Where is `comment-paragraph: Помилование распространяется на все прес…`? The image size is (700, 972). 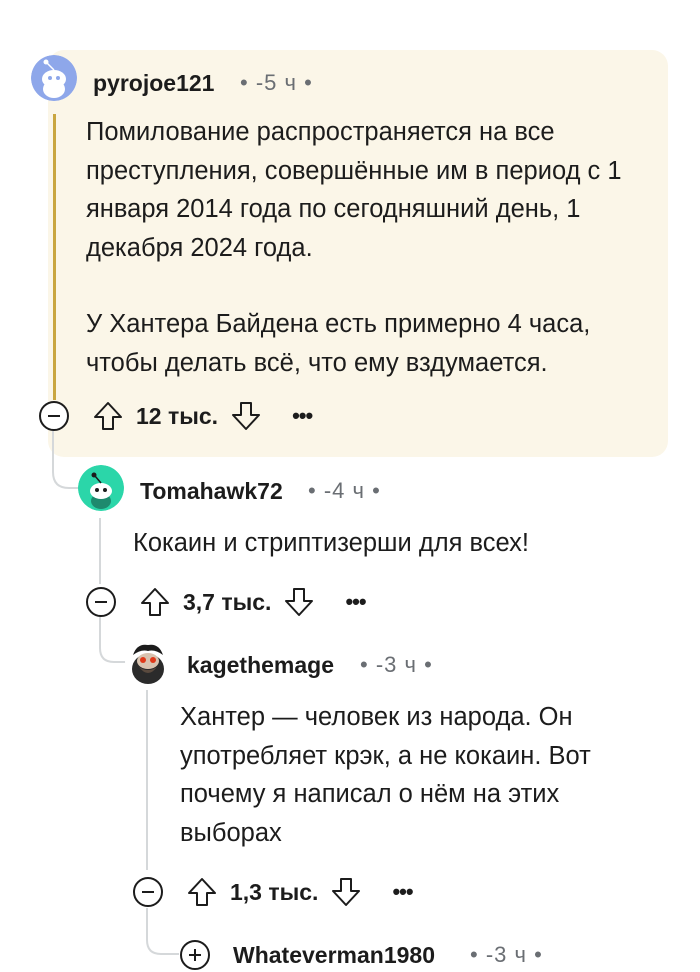
comment-paragraph: Помилование распространяется на все прес… is located at coordinates (354, 190).